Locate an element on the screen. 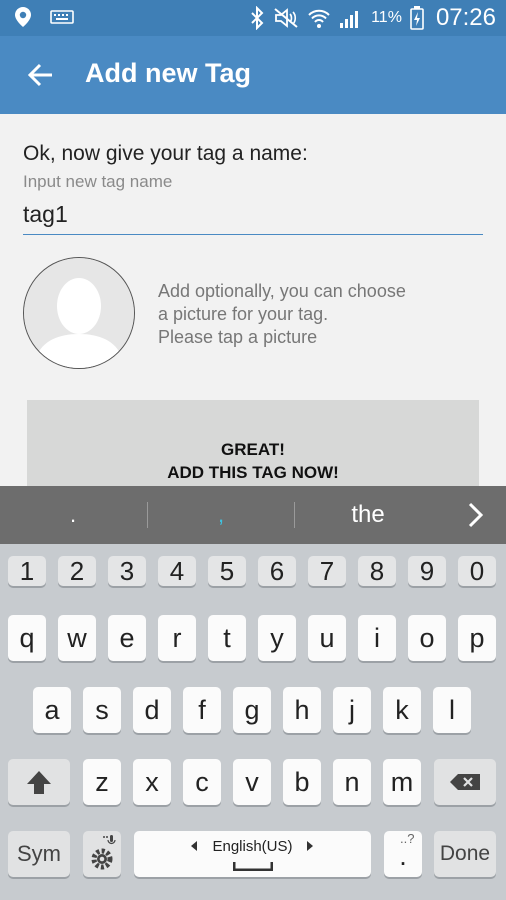 The image size is (506, 900). battery-charging-icon is located at coordinates (417, 18).